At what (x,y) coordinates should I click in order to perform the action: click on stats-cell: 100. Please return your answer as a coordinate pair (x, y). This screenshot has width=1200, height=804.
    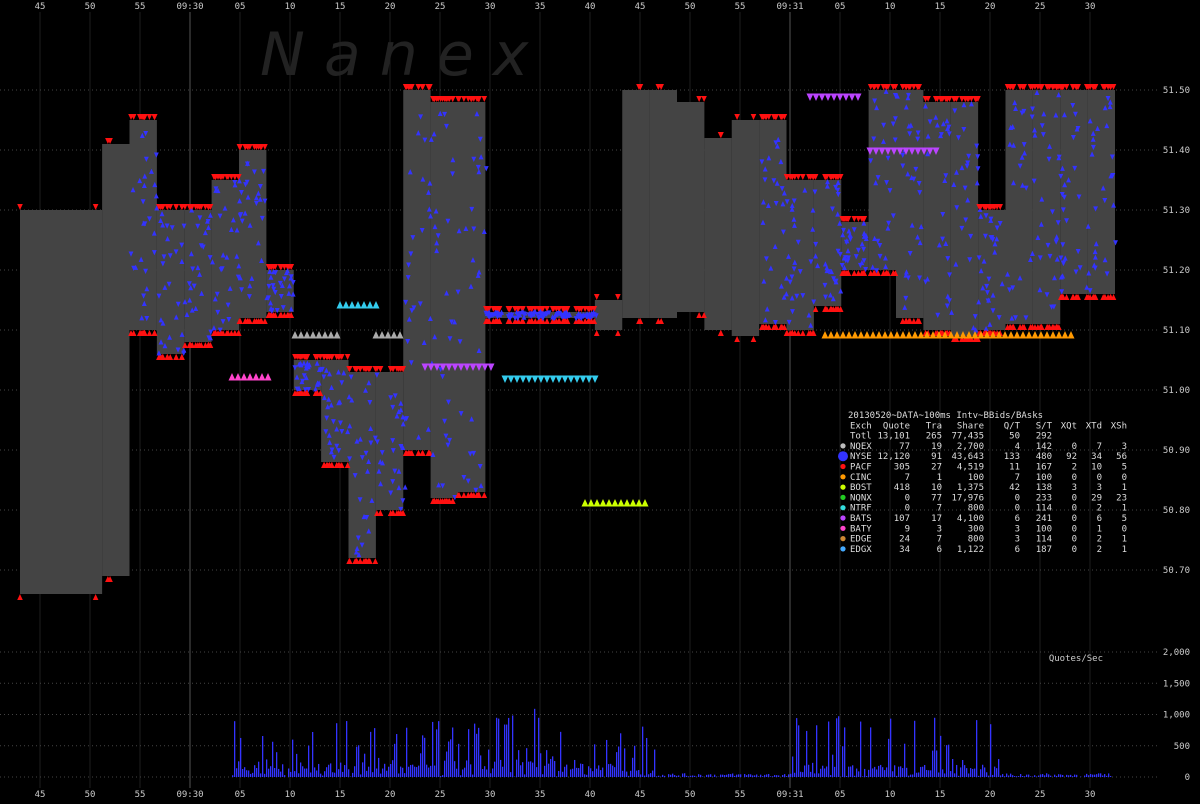
    Looking at the image, I should click on (976, 478).